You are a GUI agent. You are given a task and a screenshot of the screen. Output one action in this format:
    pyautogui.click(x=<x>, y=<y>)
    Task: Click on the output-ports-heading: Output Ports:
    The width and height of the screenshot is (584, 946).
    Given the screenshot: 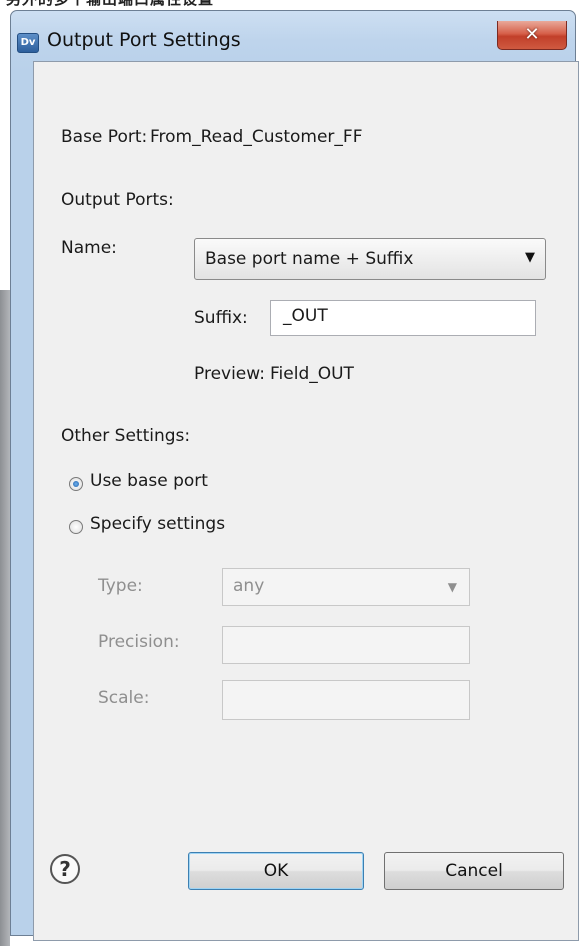 What is the action you would take?
    pyautogui.click(x=117, y=200)
    